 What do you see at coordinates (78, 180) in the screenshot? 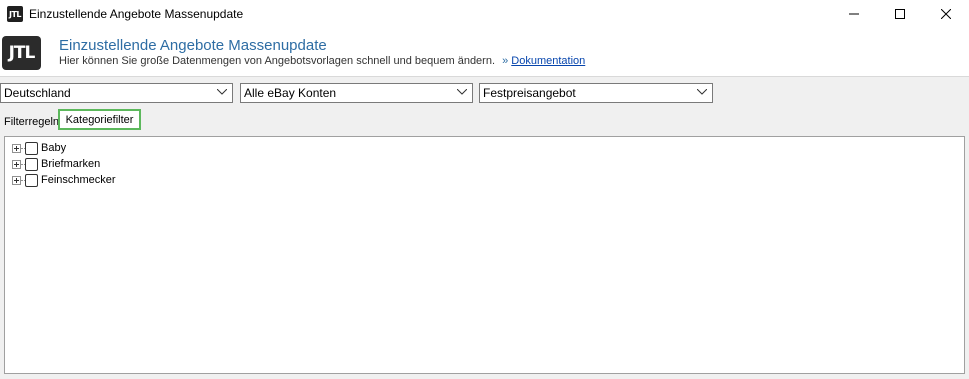
I see `tree-node-label: Feinschmecker` at bounding box center [78, 180].